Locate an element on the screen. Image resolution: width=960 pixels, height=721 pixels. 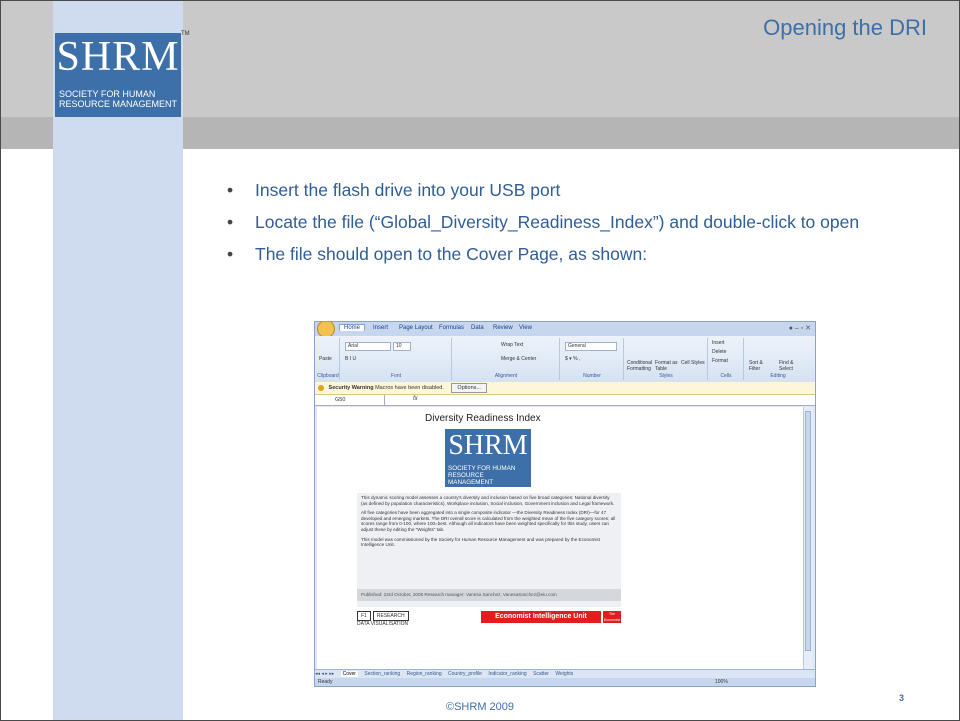
tab-page-layout: Page Layout is located at coordinates (416, 328).